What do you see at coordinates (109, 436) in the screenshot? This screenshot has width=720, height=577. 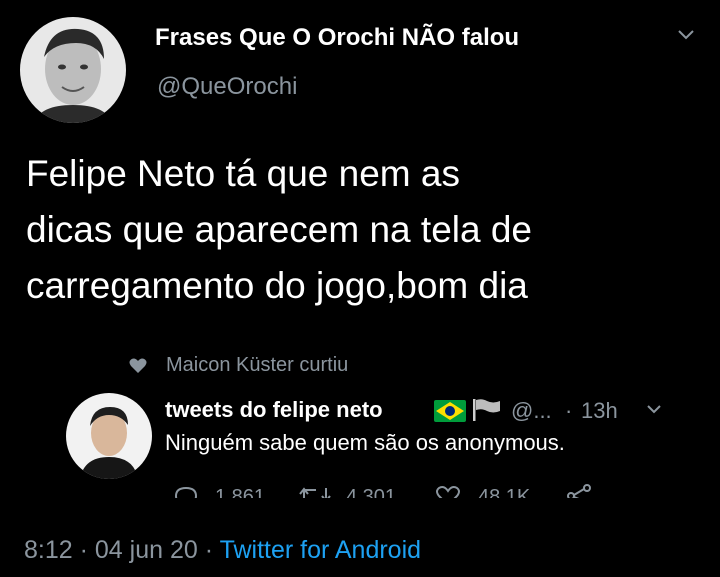 I see `embedded-avatar` at bounding box center [109, 436].